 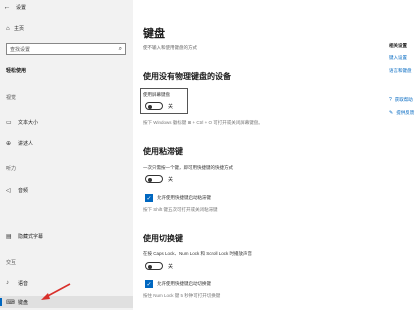 What do you see at coordinates (170, 47) in the screenshot?
I see `page-subtitle: 使不输入和使用键盘的方式` at bounding box center [170, 47].